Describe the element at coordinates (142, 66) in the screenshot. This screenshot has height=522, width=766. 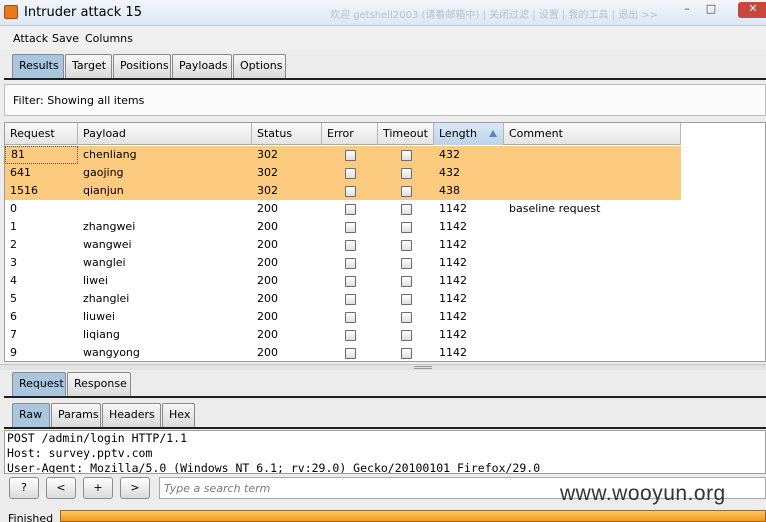
I see `tab-positions: Positions` at that location.